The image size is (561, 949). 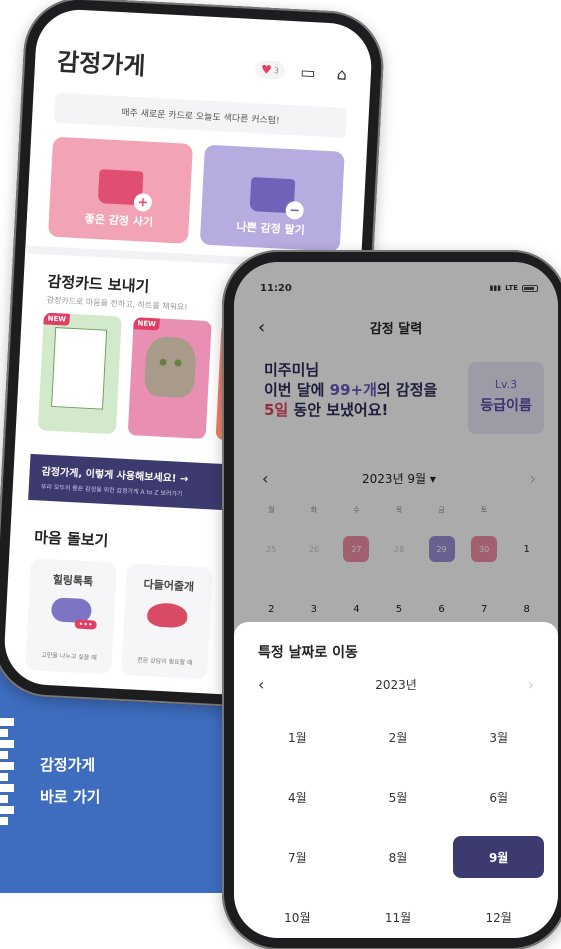 What do you see at coordinates (79, 368) in the screenshot?
I see `letter-note-image` at bounding box center [79, 368].